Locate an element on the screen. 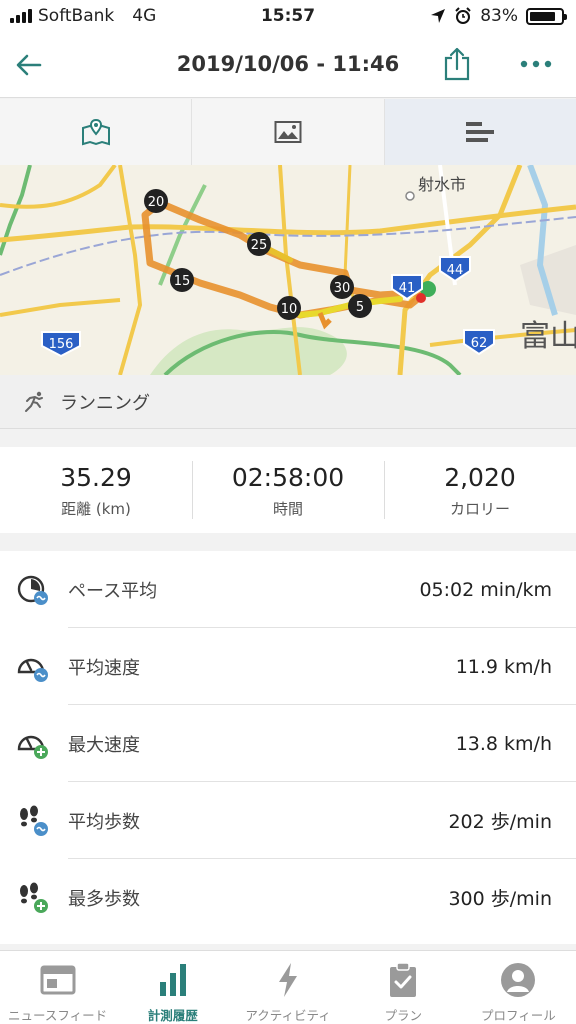 Image resolution: width=576 pixels, height=1024 pixels. nav-newsfeed: ニュースフィード is located at coordinates (57, 987).